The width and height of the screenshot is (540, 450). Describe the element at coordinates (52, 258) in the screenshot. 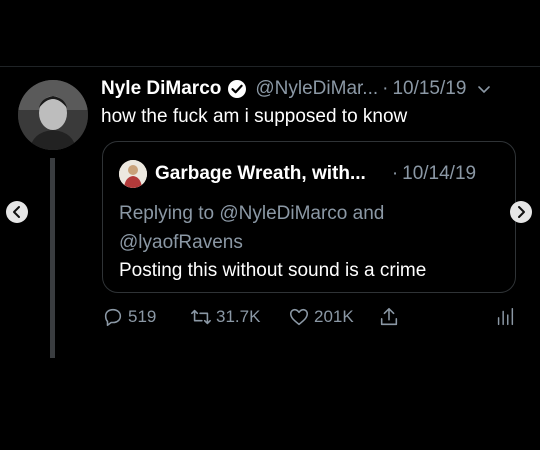

I see `thread-line` at that location.